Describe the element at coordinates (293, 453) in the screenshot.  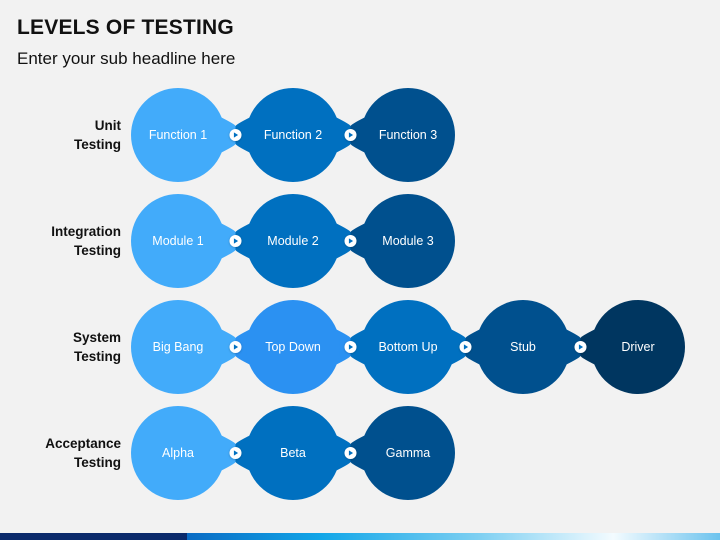
I see `node-label: Beta` at that location.